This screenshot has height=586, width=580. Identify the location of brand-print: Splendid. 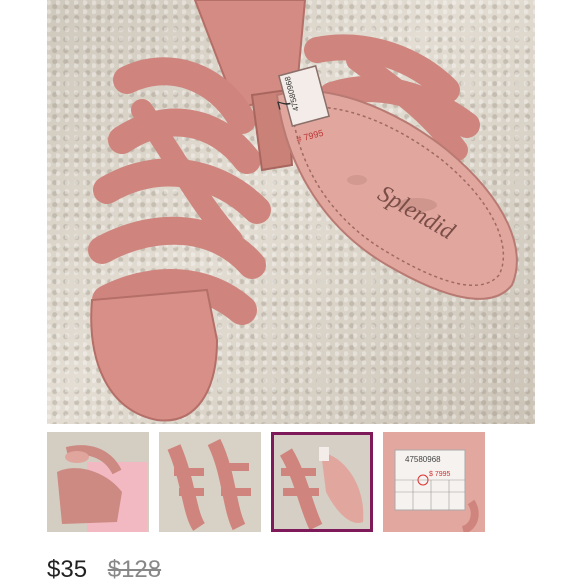
(416, 213).